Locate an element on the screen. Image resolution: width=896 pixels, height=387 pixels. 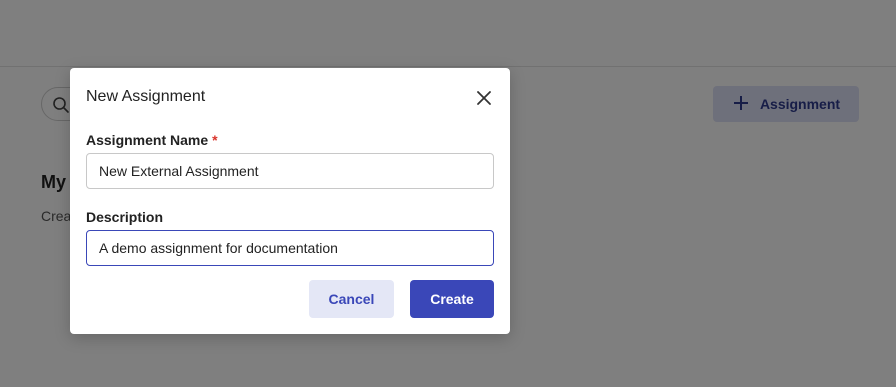
required-marker: * is located at coordinates (215, 140).